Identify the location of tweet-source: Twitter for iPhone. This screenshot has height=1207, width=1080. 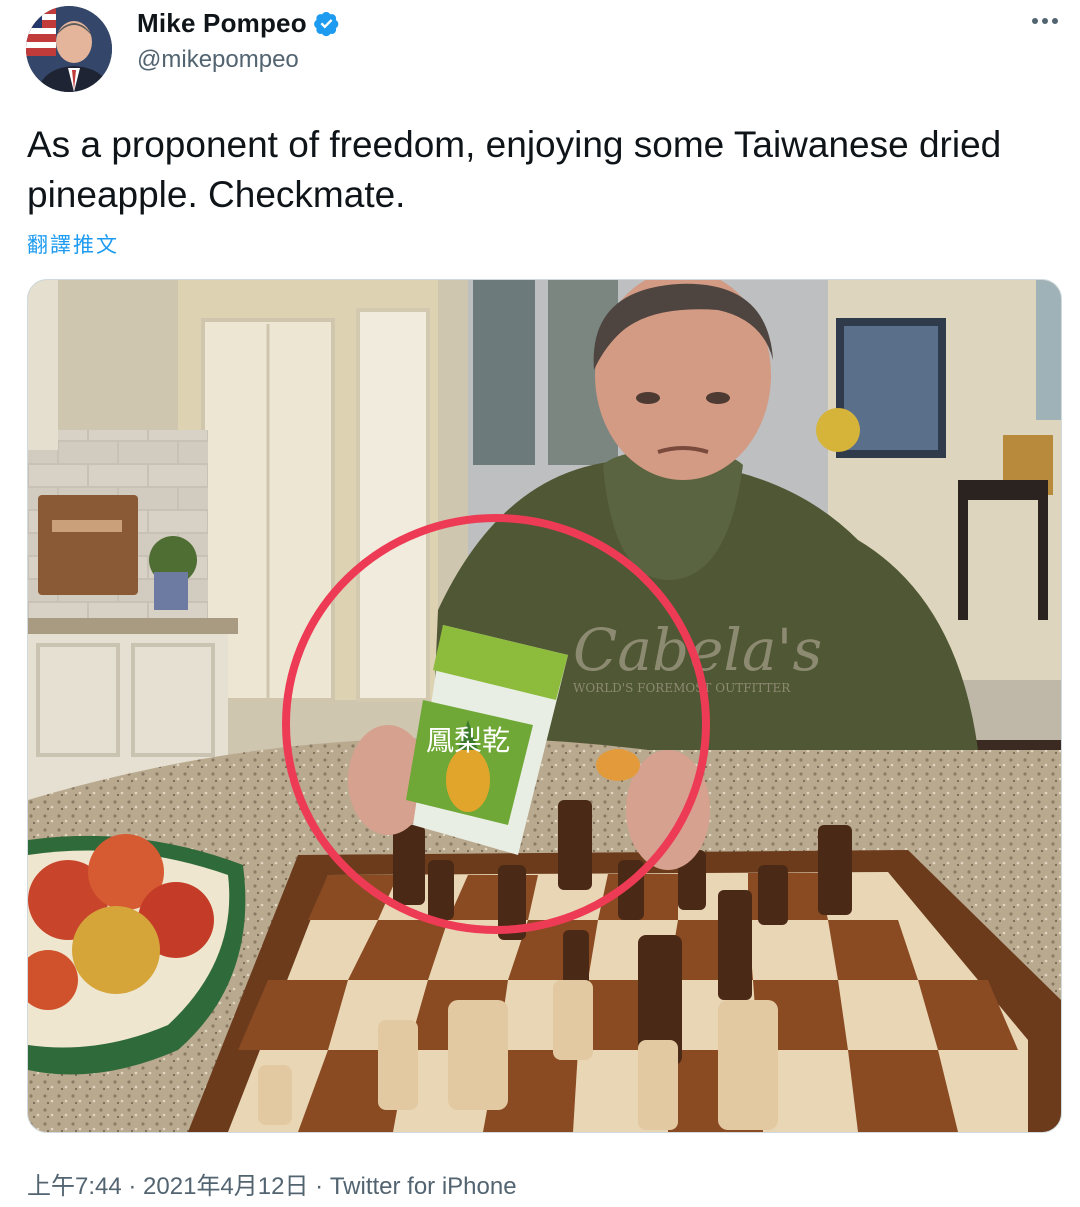
(423, 1186).